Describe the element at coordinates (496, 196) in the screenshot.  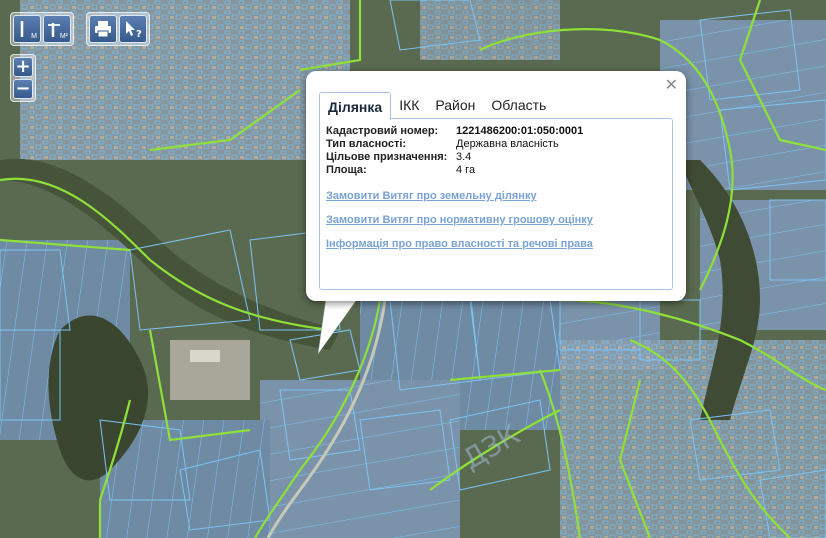
I see `order-parcel-extract-link: Замовити Витяг про земельну ділянку` at that location.